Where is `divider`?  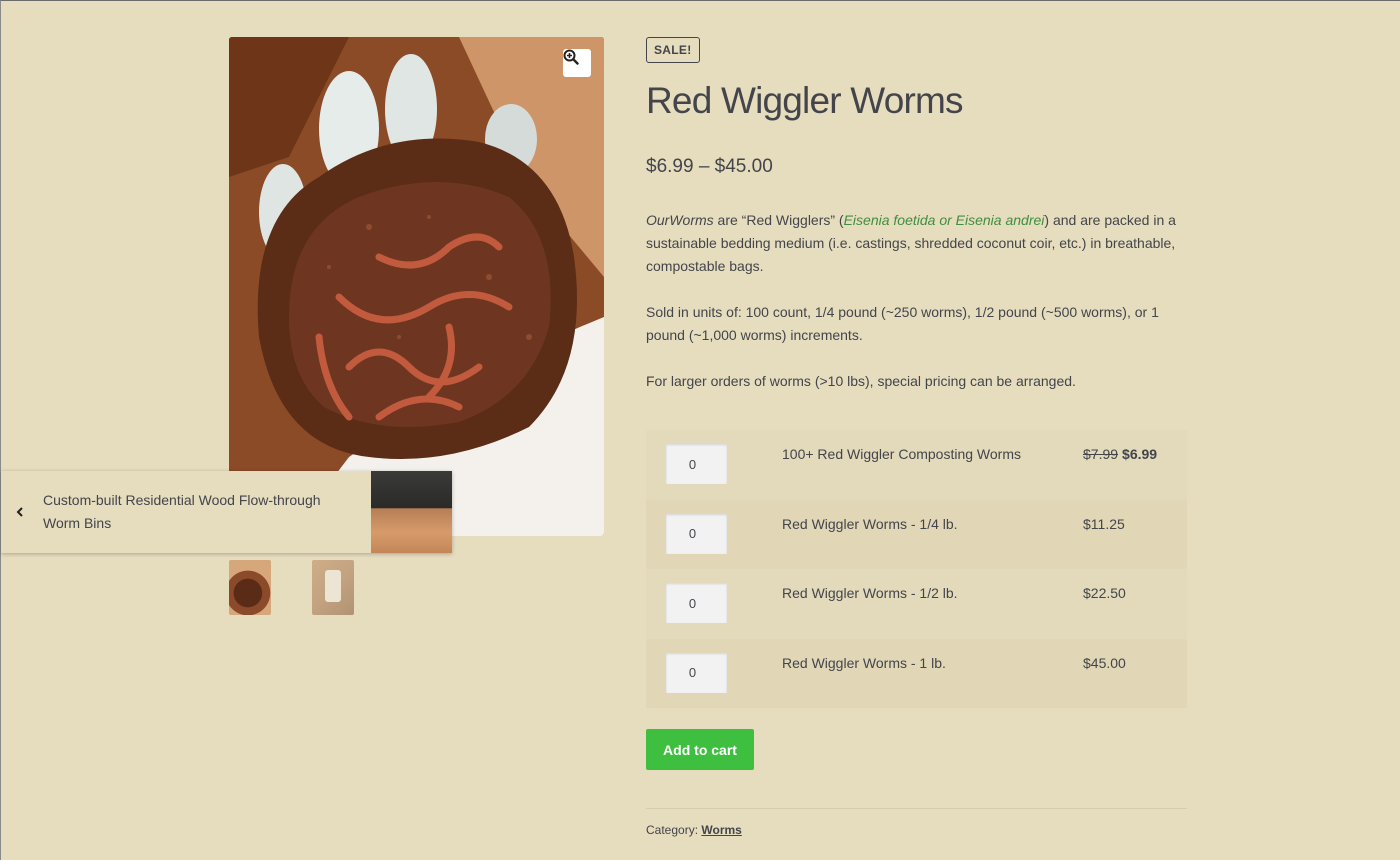
divider is located at coordinates (916, 808).